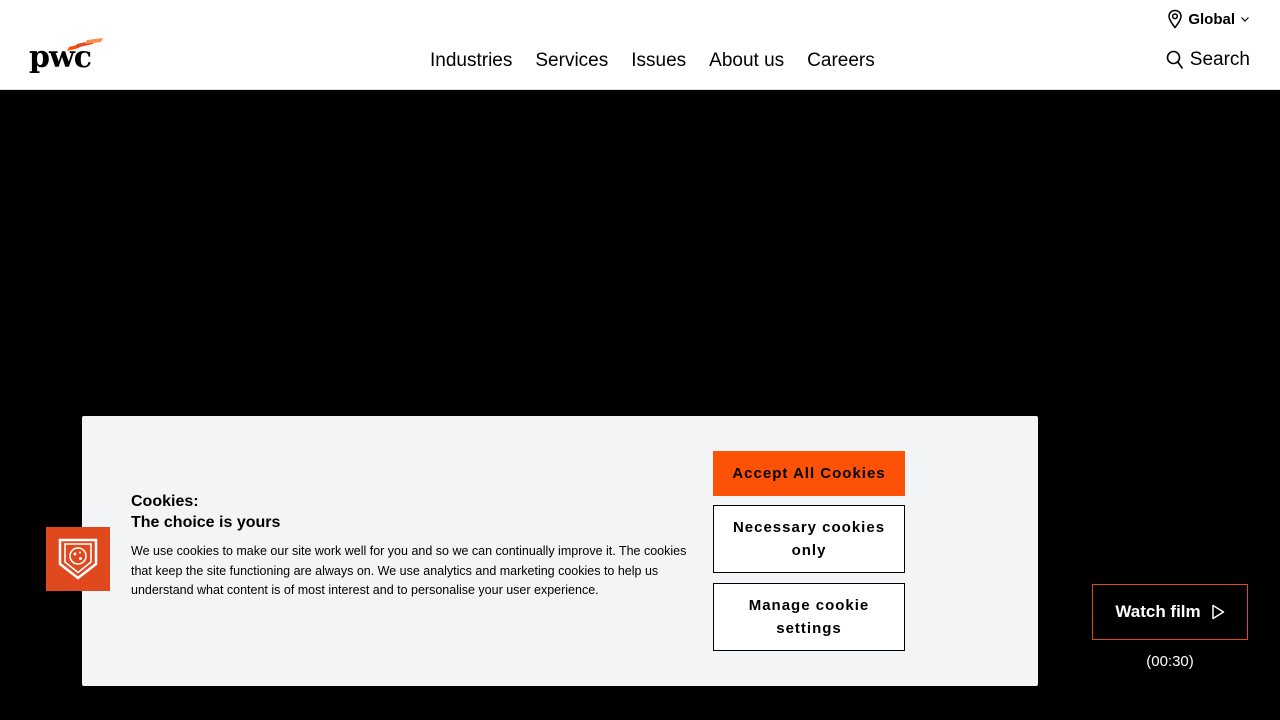 This screenshot has height=720, width=1280. Describe the element at coordinates (471, 61) in the screenshot. I see `nav-item-industries: Industries` at that location.